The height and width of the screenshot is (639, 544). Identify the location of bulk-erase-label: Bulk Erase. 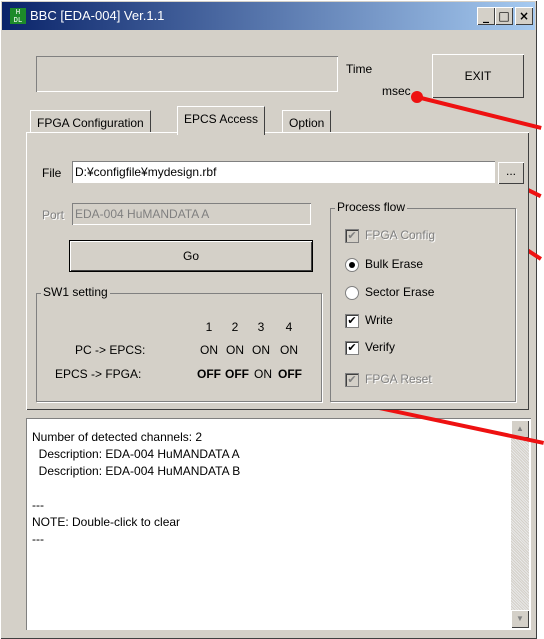
(394, 264).